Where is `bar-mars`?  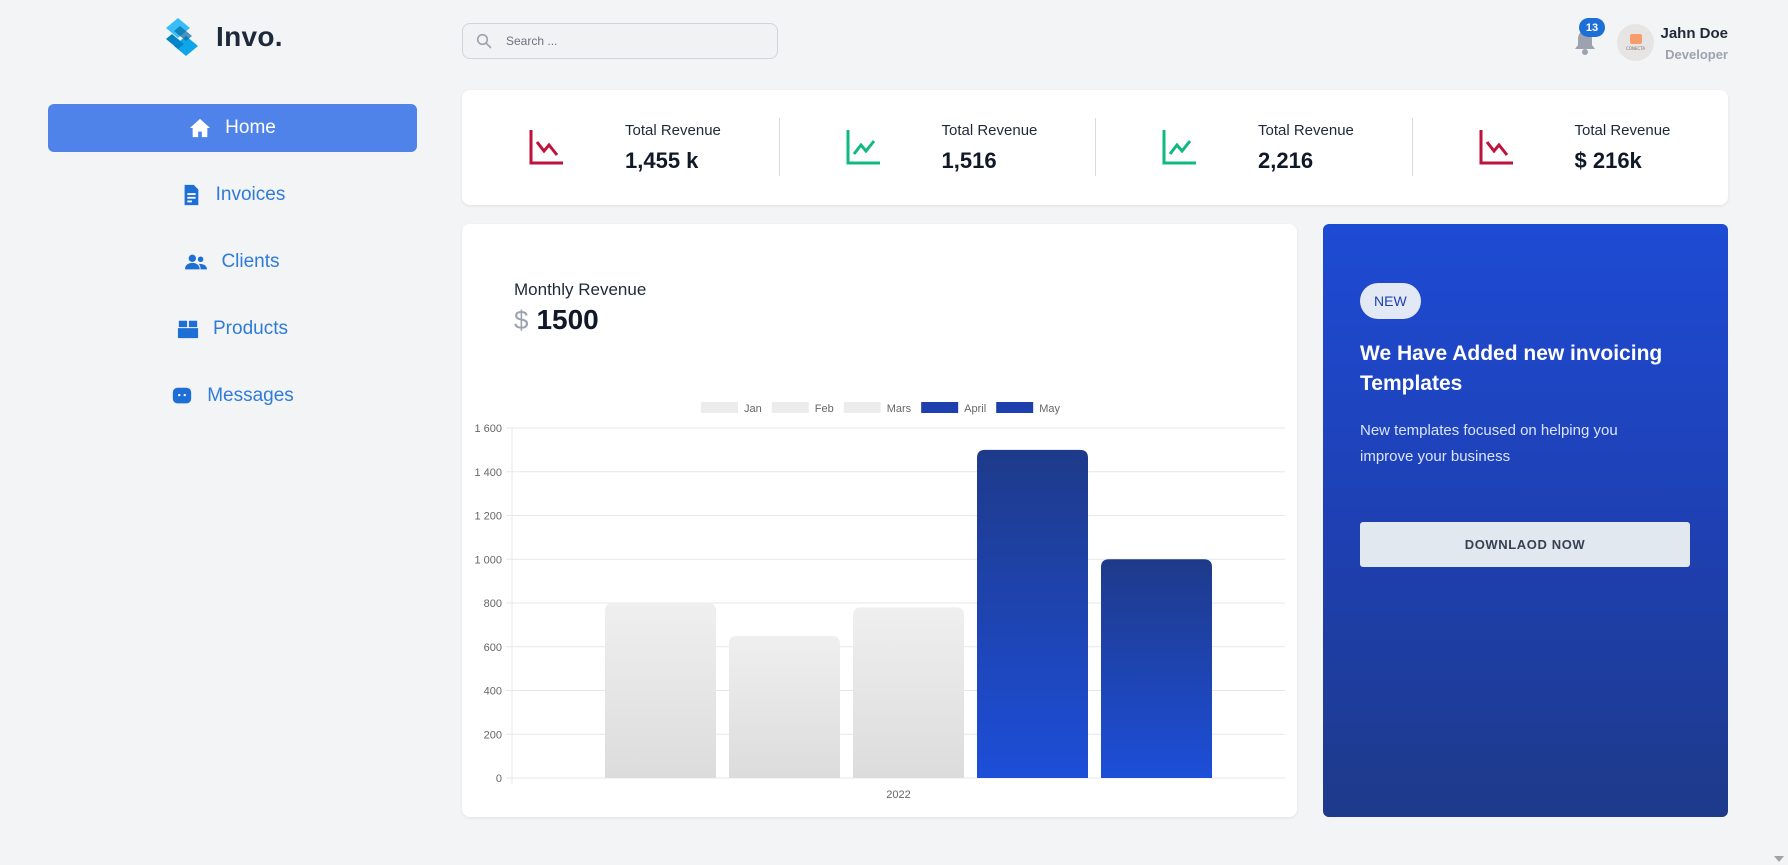
bar-mars is located at coordinates (908, 692).